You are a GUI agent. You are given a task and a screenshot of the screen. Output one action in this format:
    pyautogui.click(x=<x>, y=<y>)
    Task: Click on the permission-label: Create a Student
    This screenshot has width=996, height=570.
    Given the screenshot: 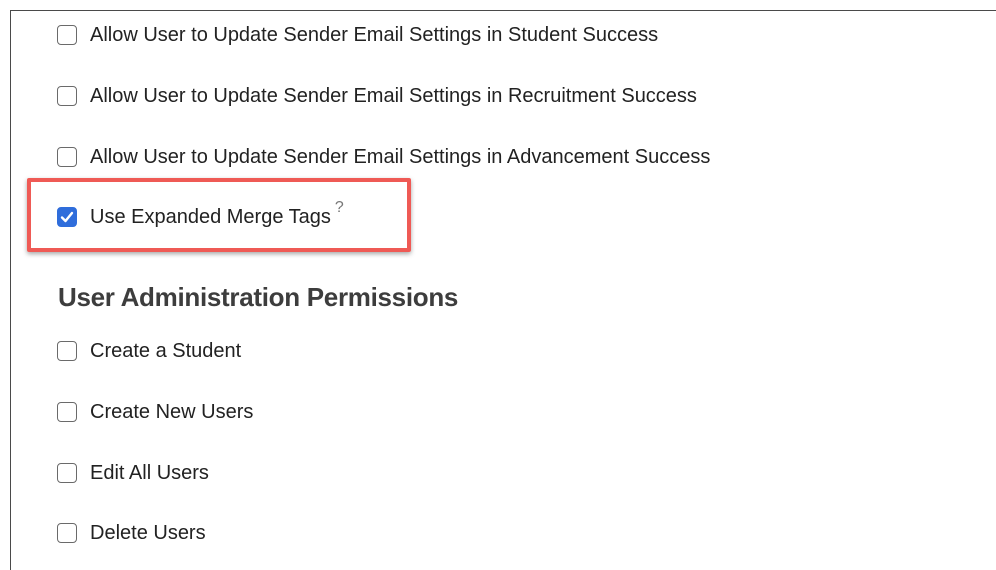 What is the action you would take?
    pyautogui.click(x=166, y=351)
    